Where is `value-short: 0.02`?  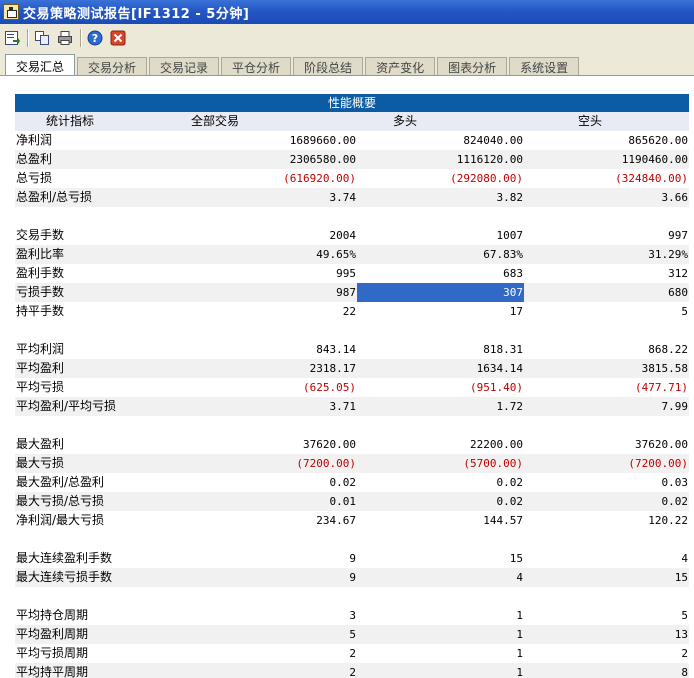
value-short: 0.02 is located at coordinates (606, 501).